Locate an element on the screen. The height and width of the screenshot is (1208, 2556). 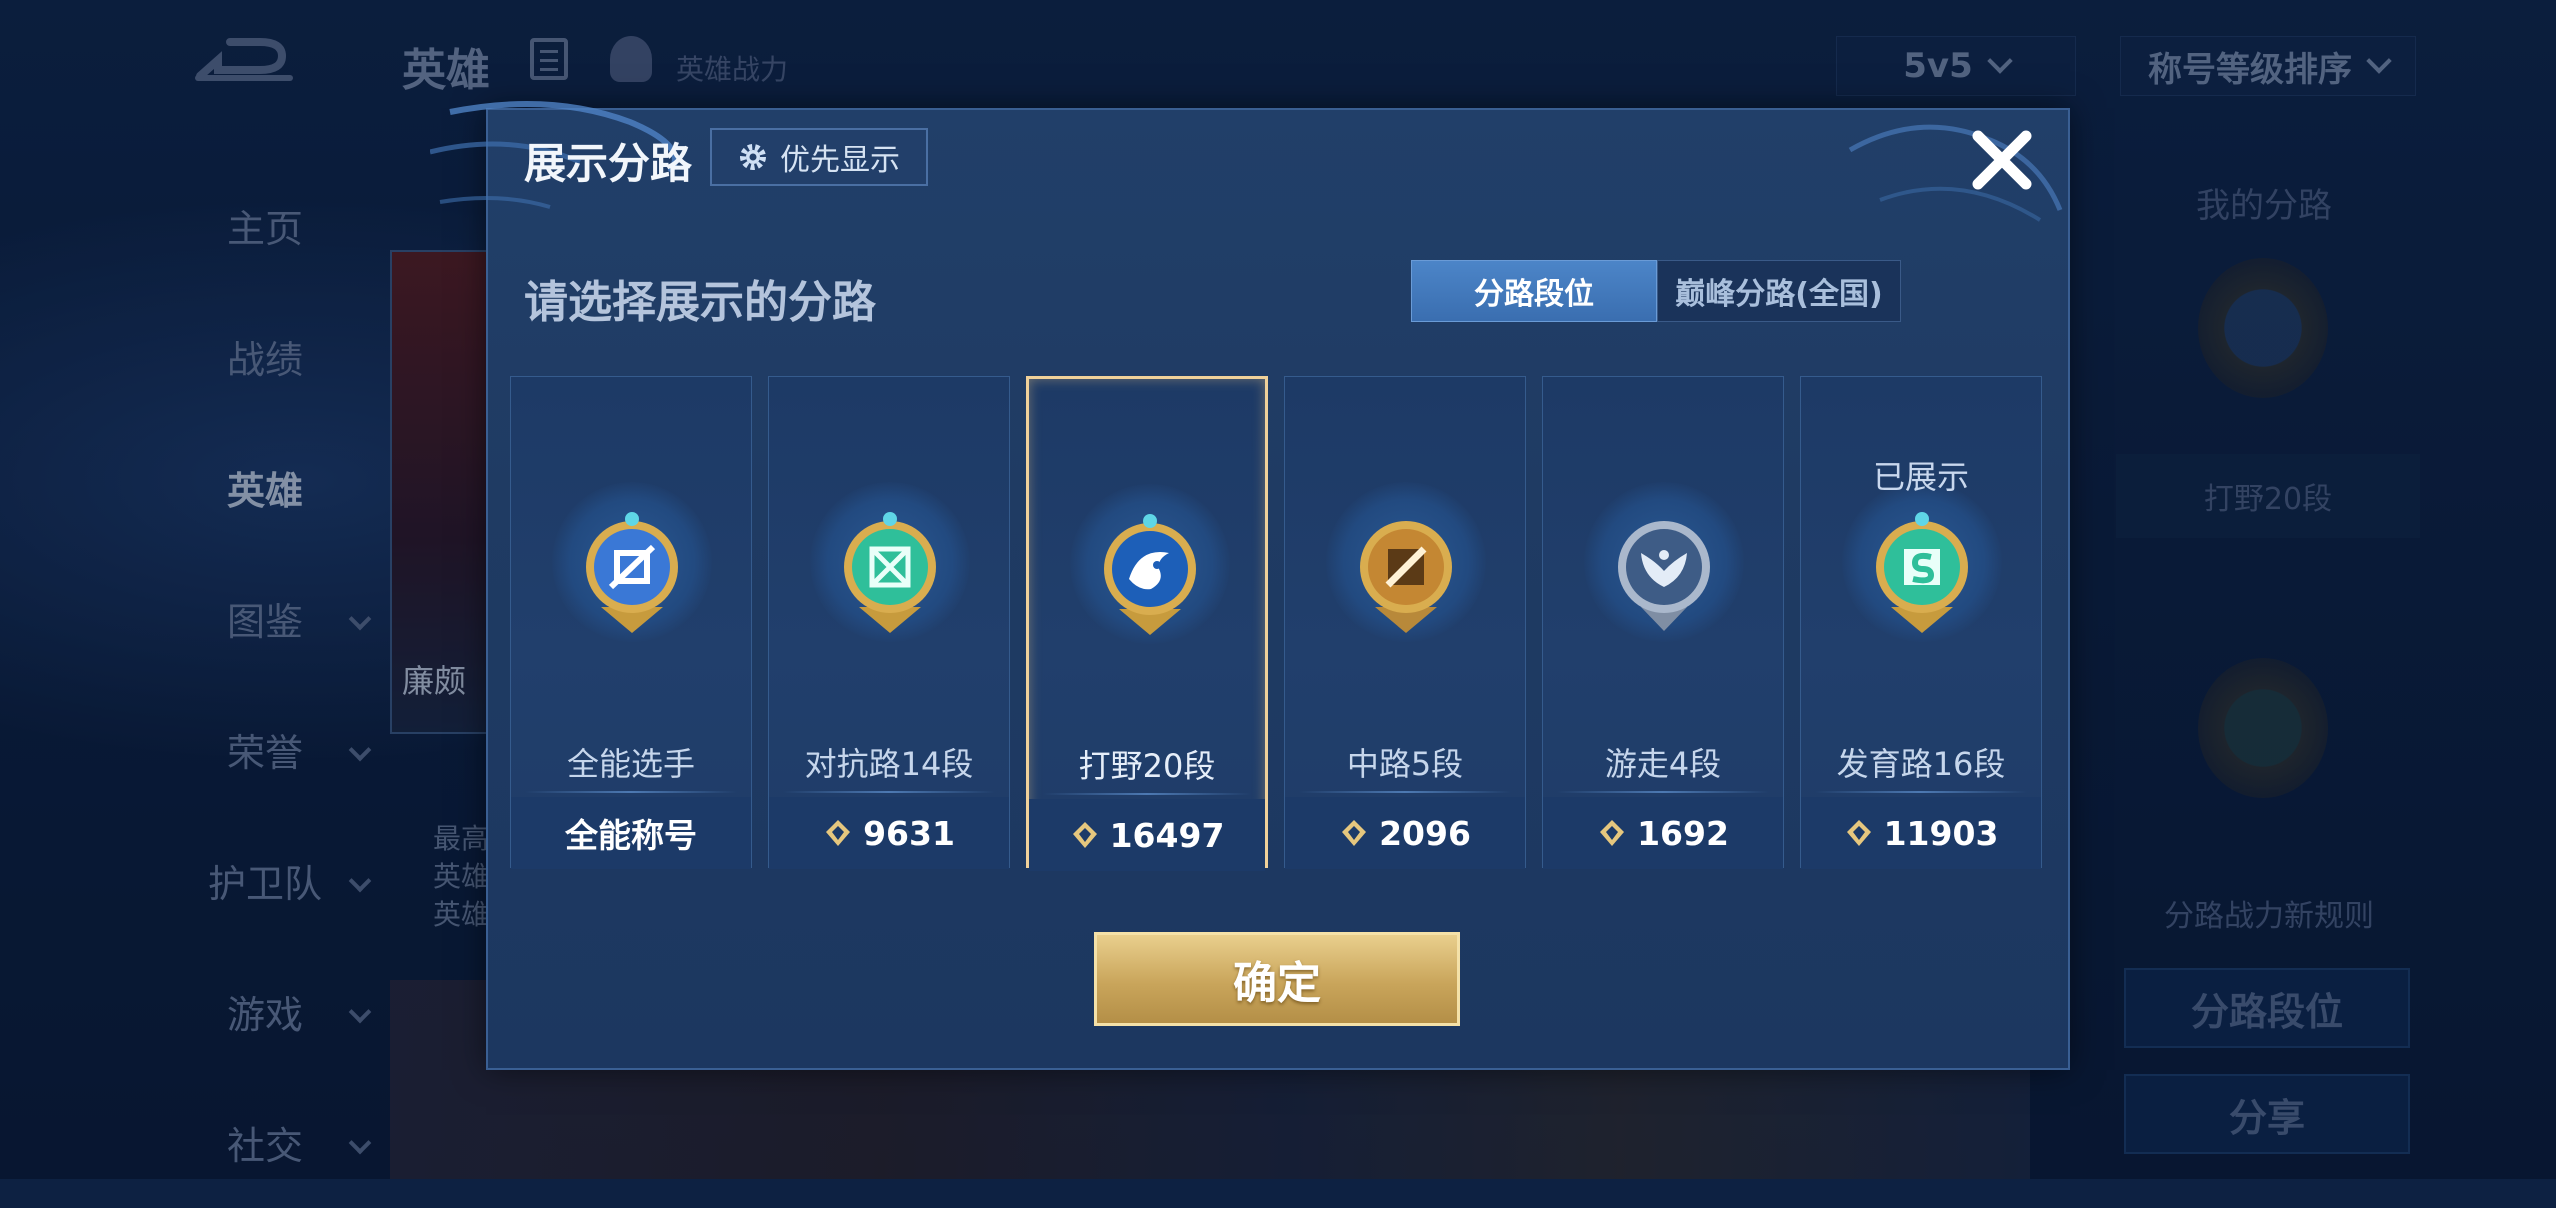
value-text: 全能称号 is located at coordinates (631, 835).